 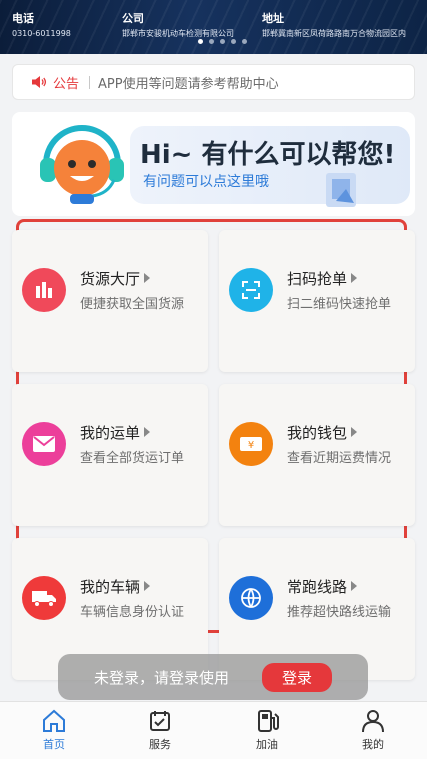 What do you see at coordinates (339, 612) in the screenshot?
I see `service-subtitle: 推荐超快路线运输` at bounding box center [339, 612].